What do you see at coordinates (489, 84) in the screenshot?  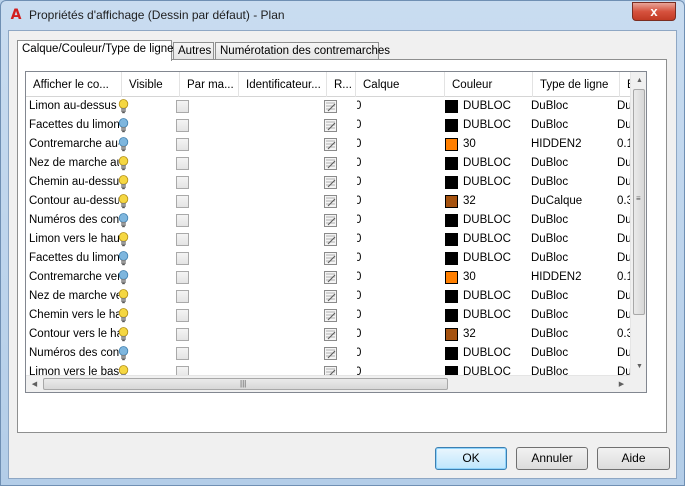 I see `column-header-couleur: Couleur` at bounding box center [489, 84].